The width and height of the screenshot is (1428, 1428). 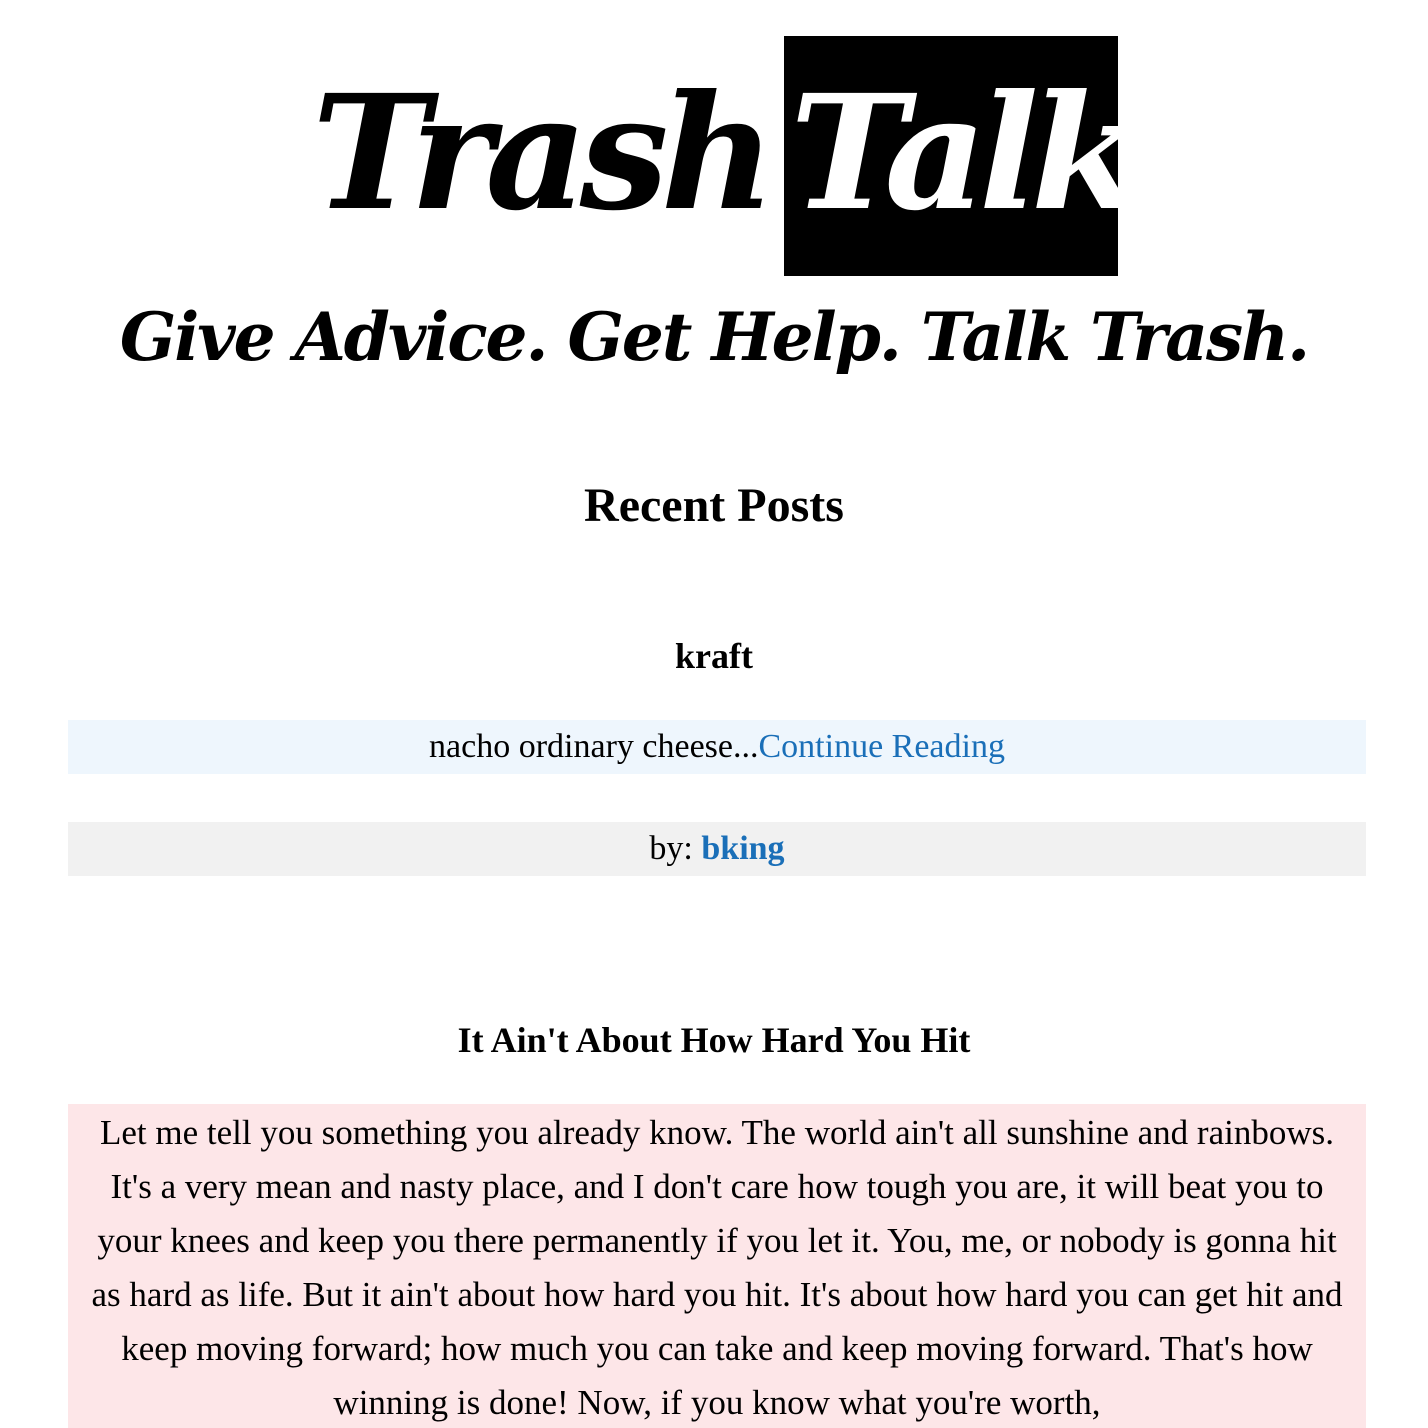 I want to click on recent-posts-heading: Recent Posts, so click(x=714, y=505).